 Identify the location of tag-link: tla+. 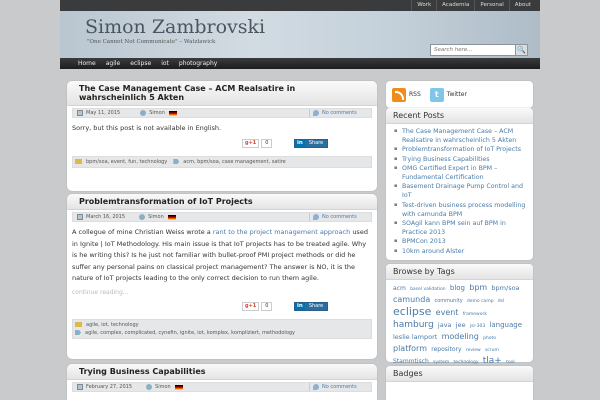
(492, 361).